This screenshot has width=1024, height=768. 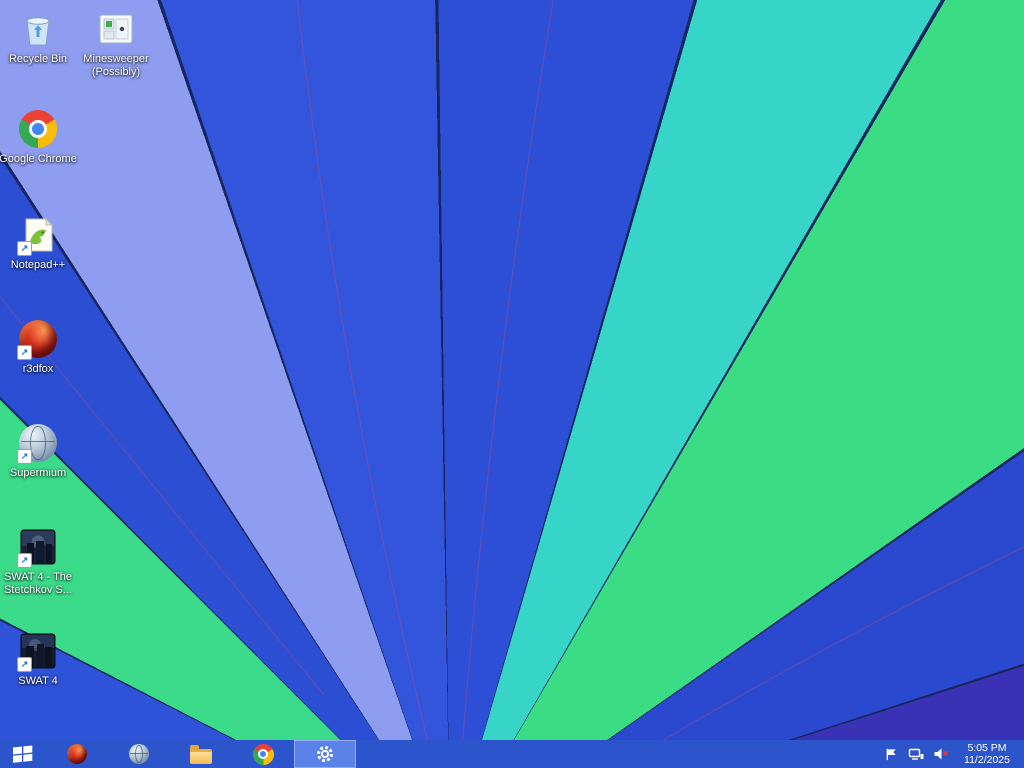 What do you see at coordinates (38, 547) in the screenshot?
I see `swat4-expansion-icon` at bounding box center [38, 547].